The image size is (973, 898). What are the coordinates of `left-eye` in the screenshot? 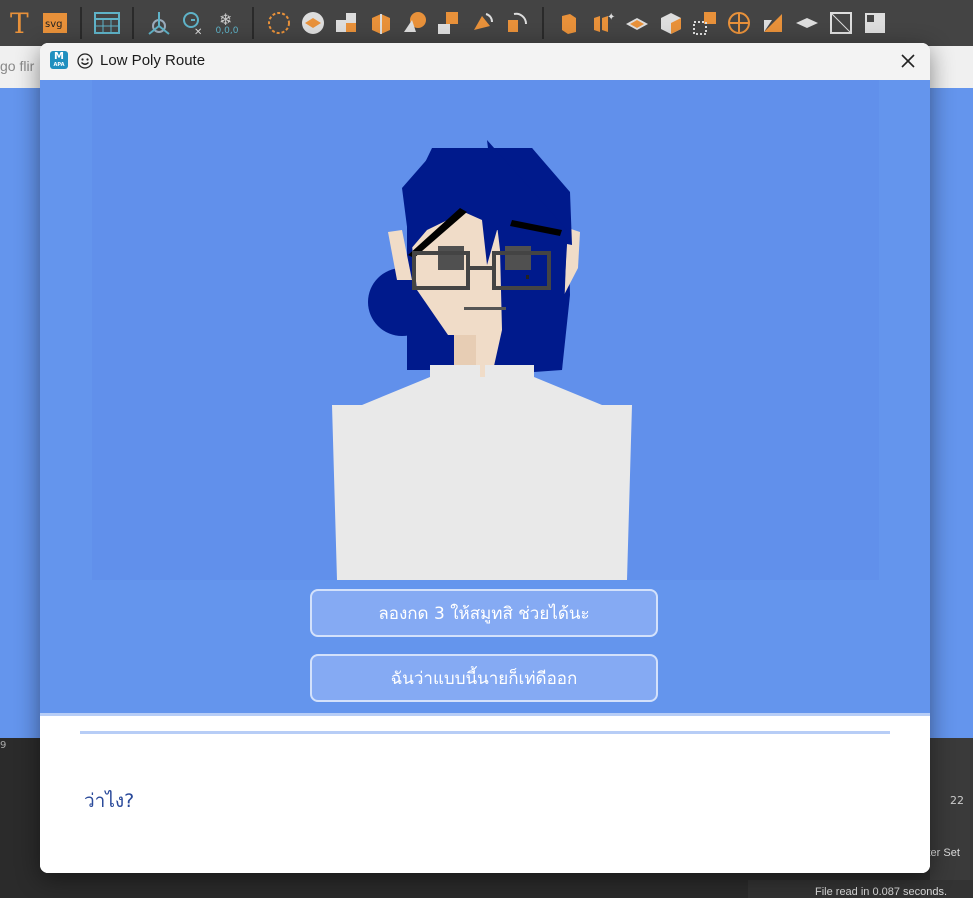 It's located at (451, 258).